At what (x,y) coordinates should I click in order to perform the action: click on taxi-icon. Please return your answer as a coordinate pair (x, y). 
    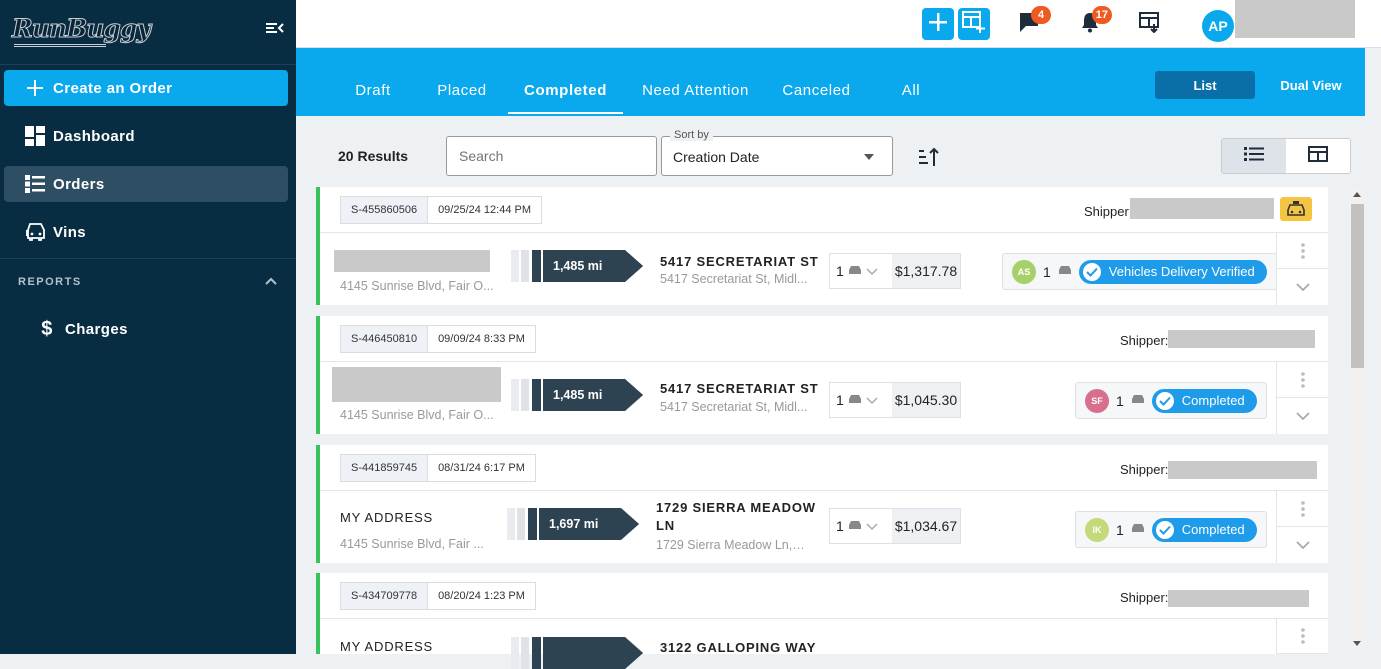
    Looking at the image, I should click on (1296, 209).